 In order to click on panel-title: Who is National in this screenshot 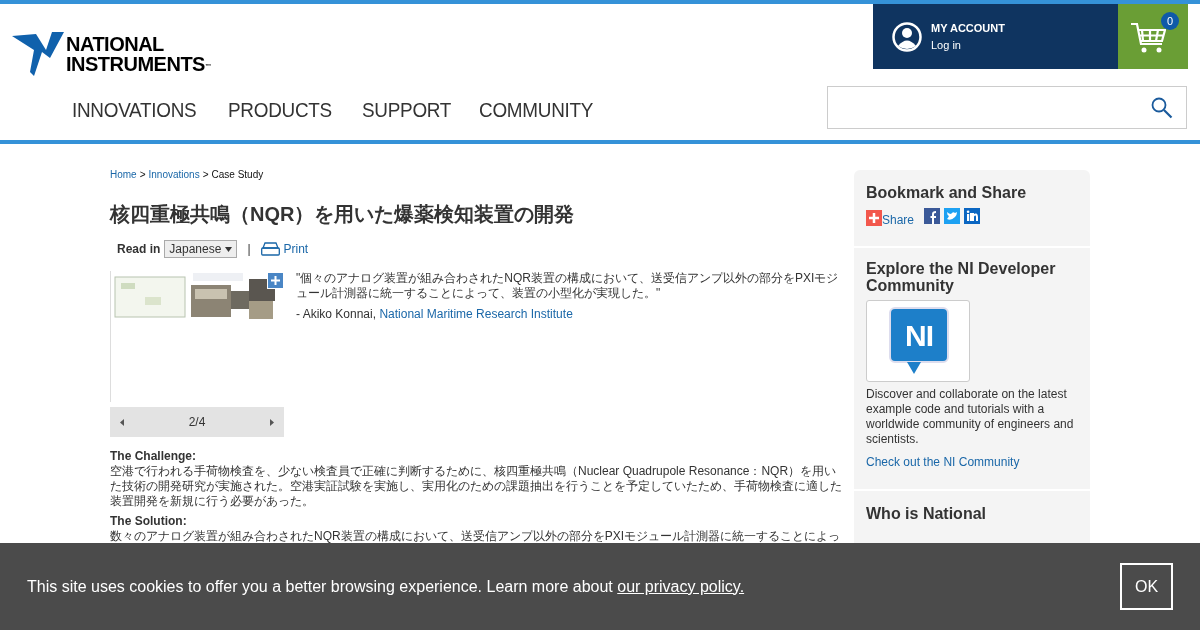, I will do `click(926, 514)`.